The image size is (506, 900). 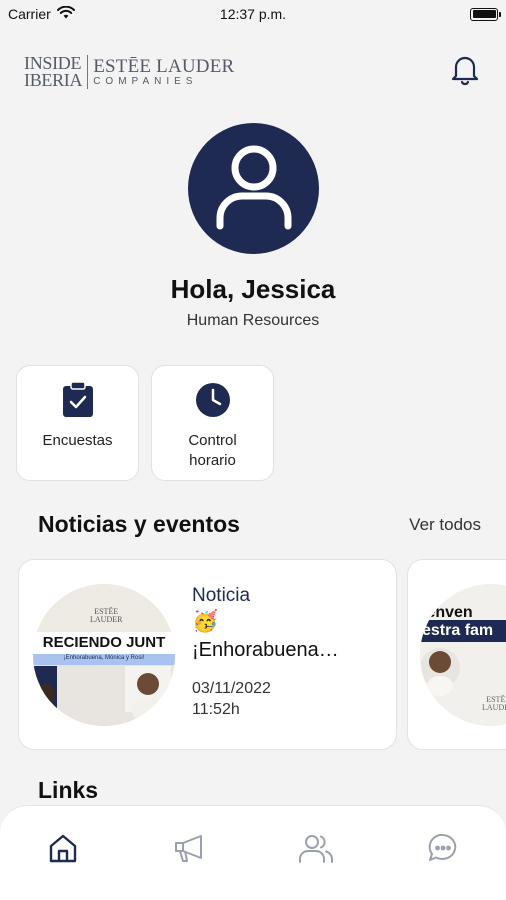 I want to click on tab-announcements, so click(x=190, y=850).